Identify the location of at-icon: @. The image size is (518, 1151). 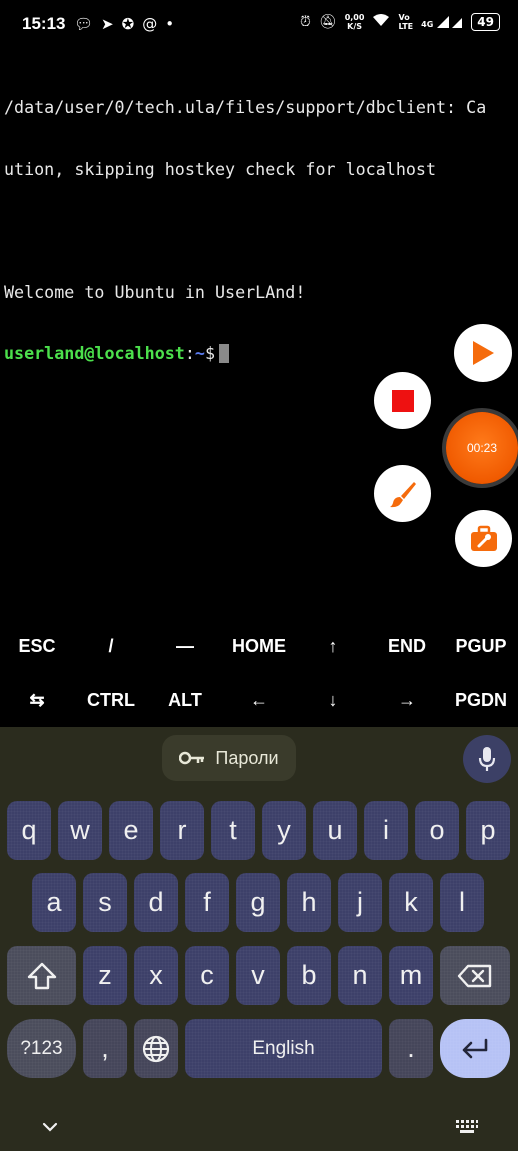
(150, 24).